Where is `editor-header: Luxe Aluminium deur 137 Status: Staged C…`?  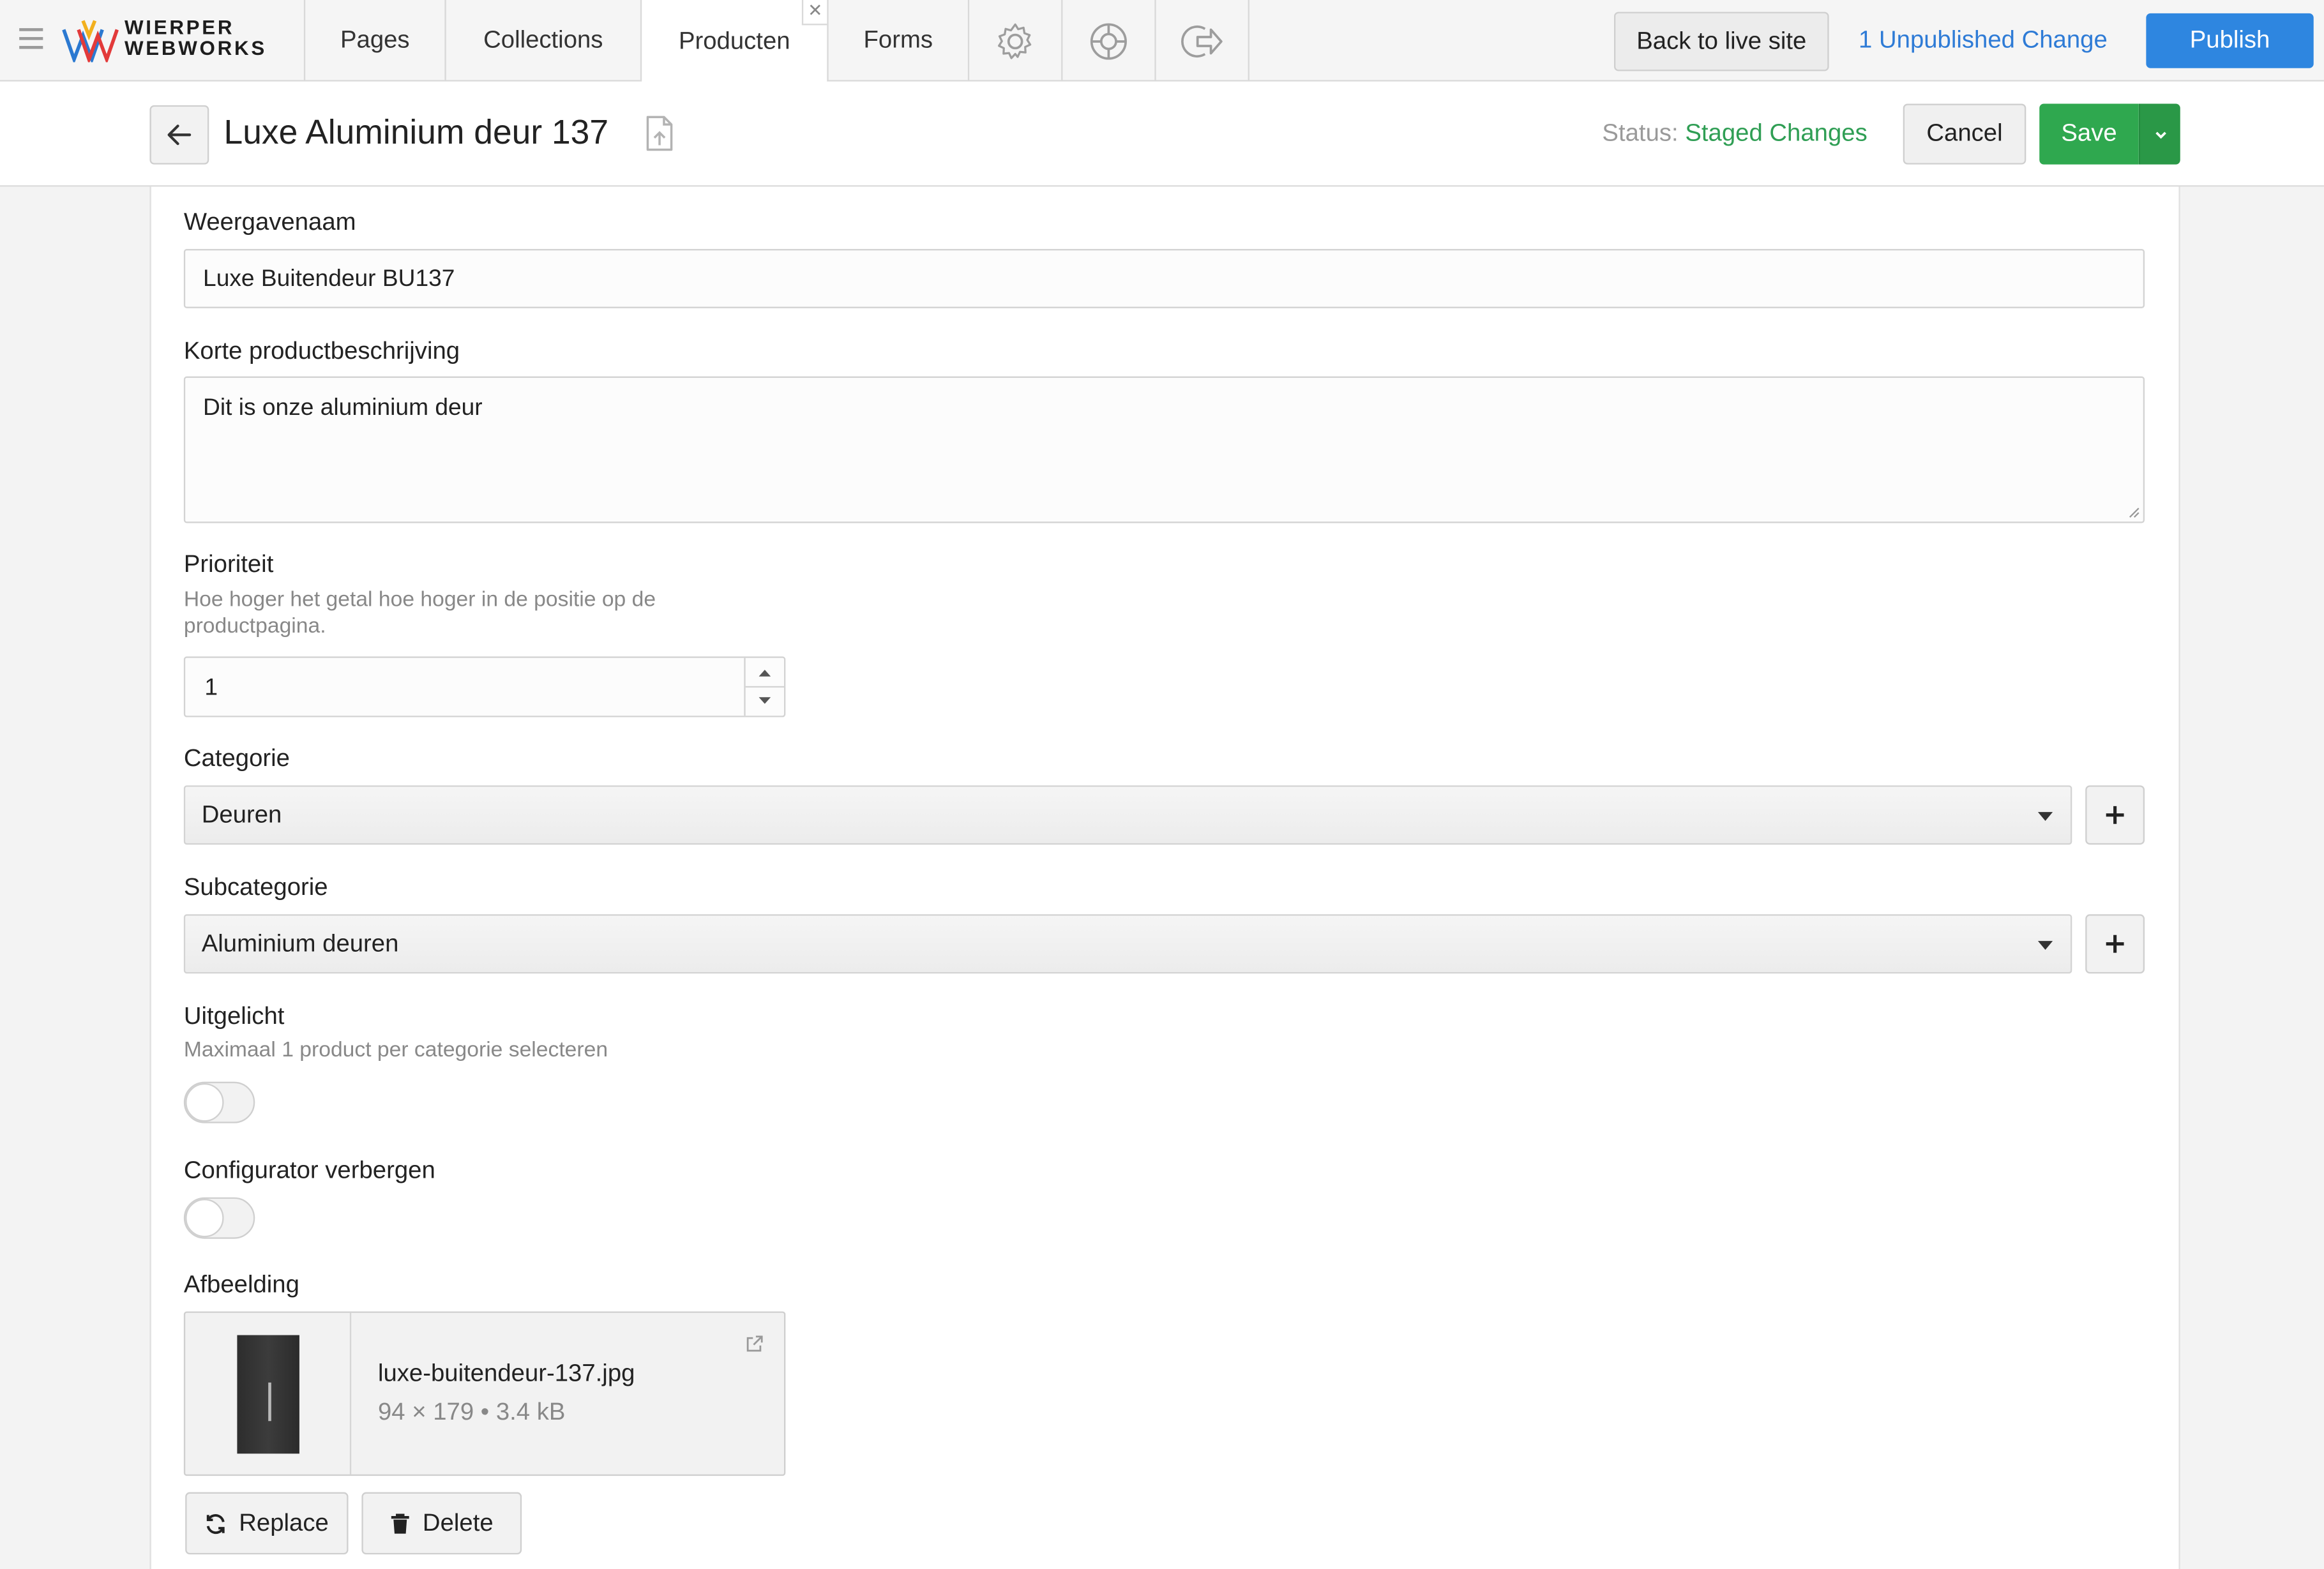 editor-header: Luxe Aluminium deur 137 Status: Staged C… is located at coordinates (1162, 134).